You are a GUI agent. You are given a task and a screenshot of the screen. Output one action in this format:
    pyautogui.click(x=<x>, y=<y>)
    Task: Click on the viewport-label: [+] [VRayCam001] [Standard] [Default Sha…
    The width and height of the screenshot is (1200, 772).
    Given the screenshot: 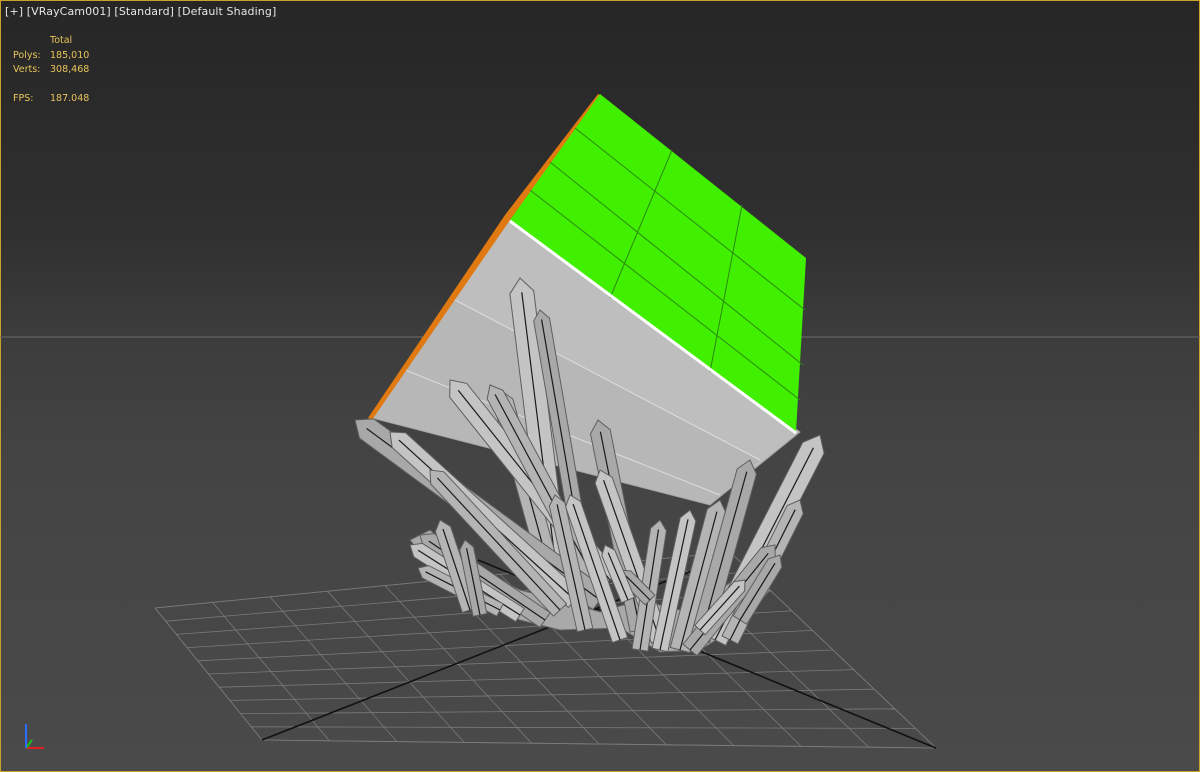 What is the action you would take?
    pyautogui.click(x=140, y=11)
    